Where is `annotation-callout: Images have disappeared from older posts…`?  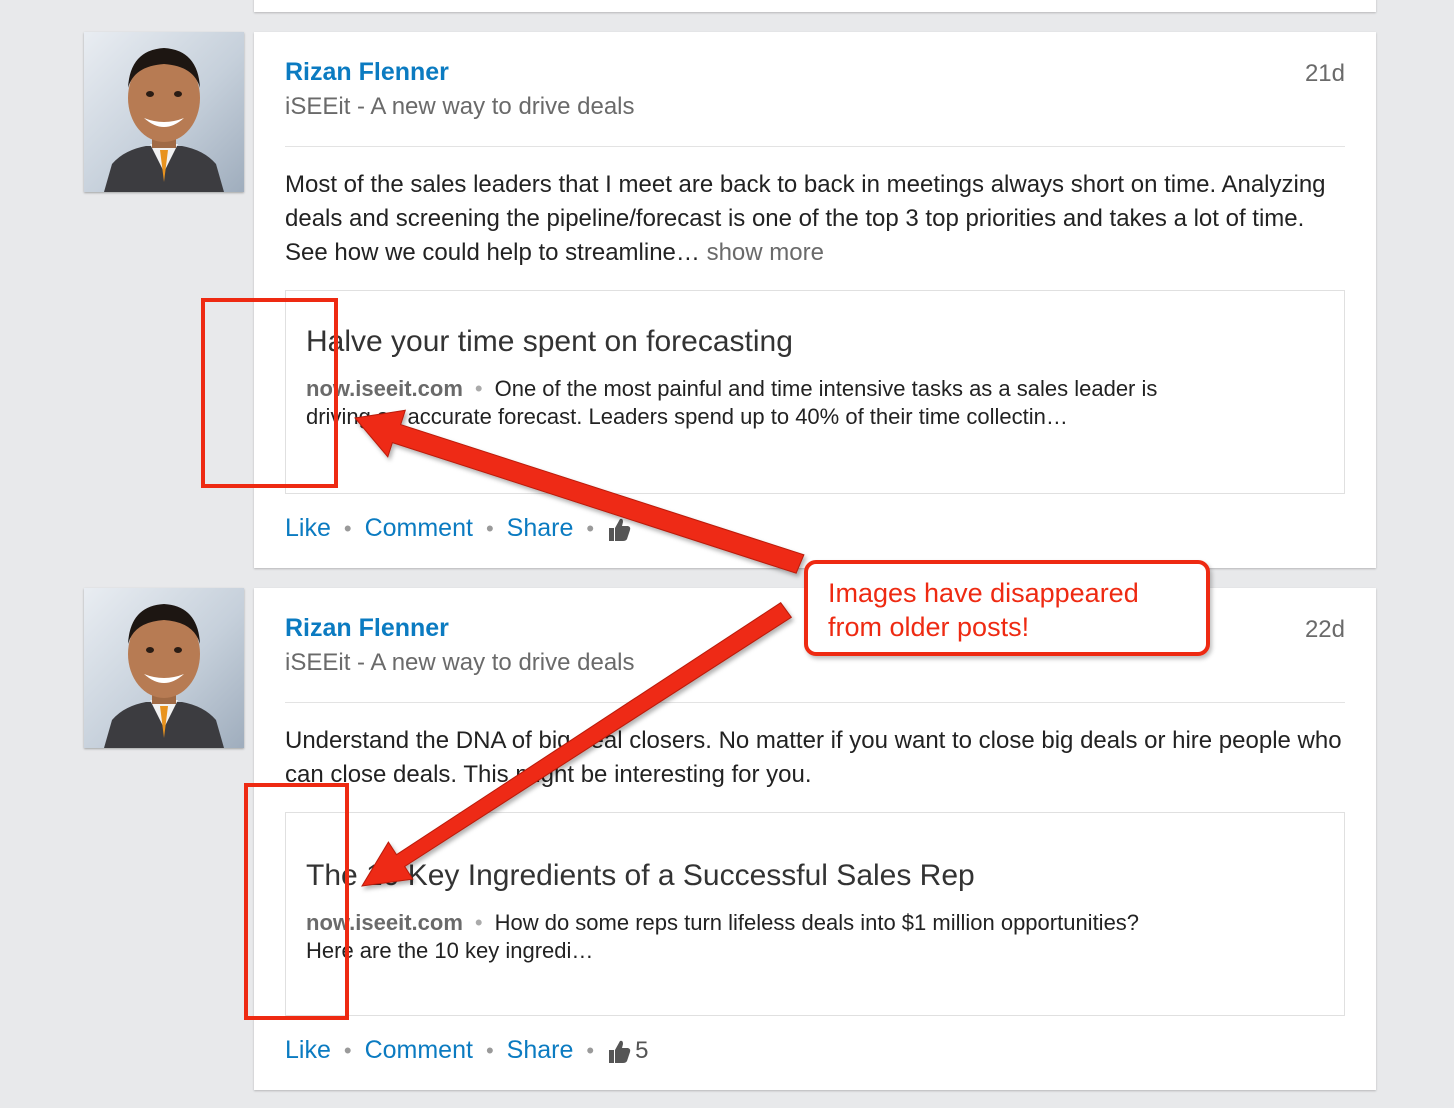
annotation-callout: Images have disappeared from older posts… is located at coordinates (1007, 608).